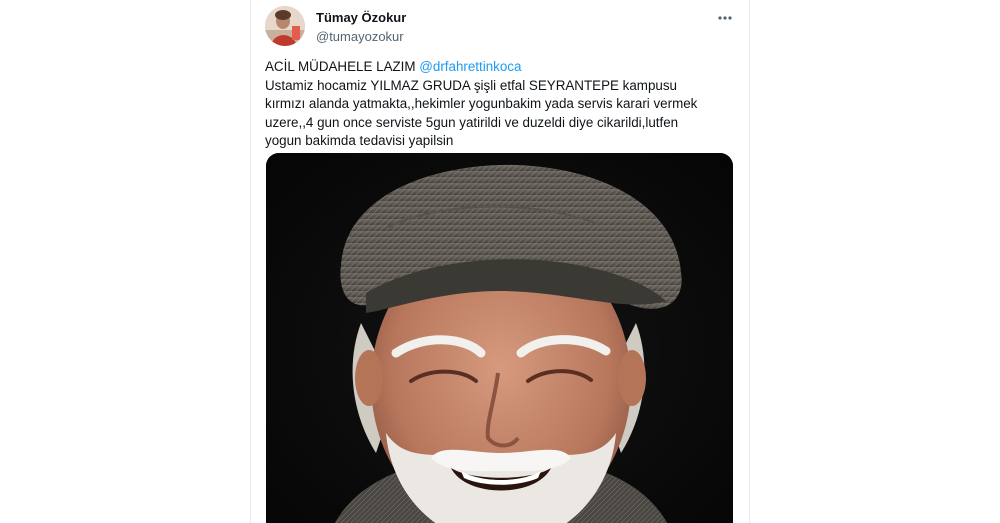 The image size is (1000, 523). I want to click on mention-link: @drfahrettinkoca, so click(470, 66).